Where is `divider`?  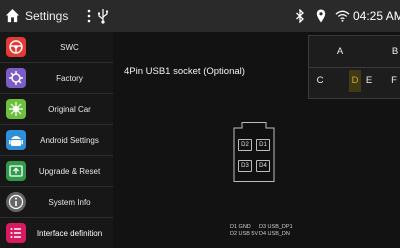
divider is located at coordinates (354, 67).